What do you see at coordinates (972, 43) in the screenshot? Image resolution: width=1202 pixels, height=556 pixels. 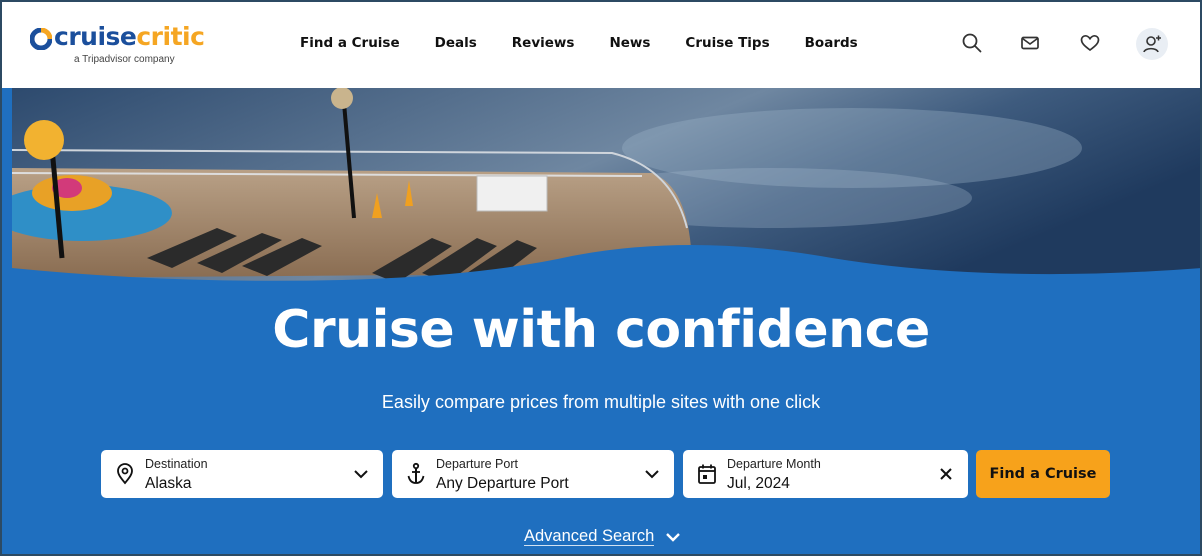 I see `search-icon` at bounding box center [972, 43].